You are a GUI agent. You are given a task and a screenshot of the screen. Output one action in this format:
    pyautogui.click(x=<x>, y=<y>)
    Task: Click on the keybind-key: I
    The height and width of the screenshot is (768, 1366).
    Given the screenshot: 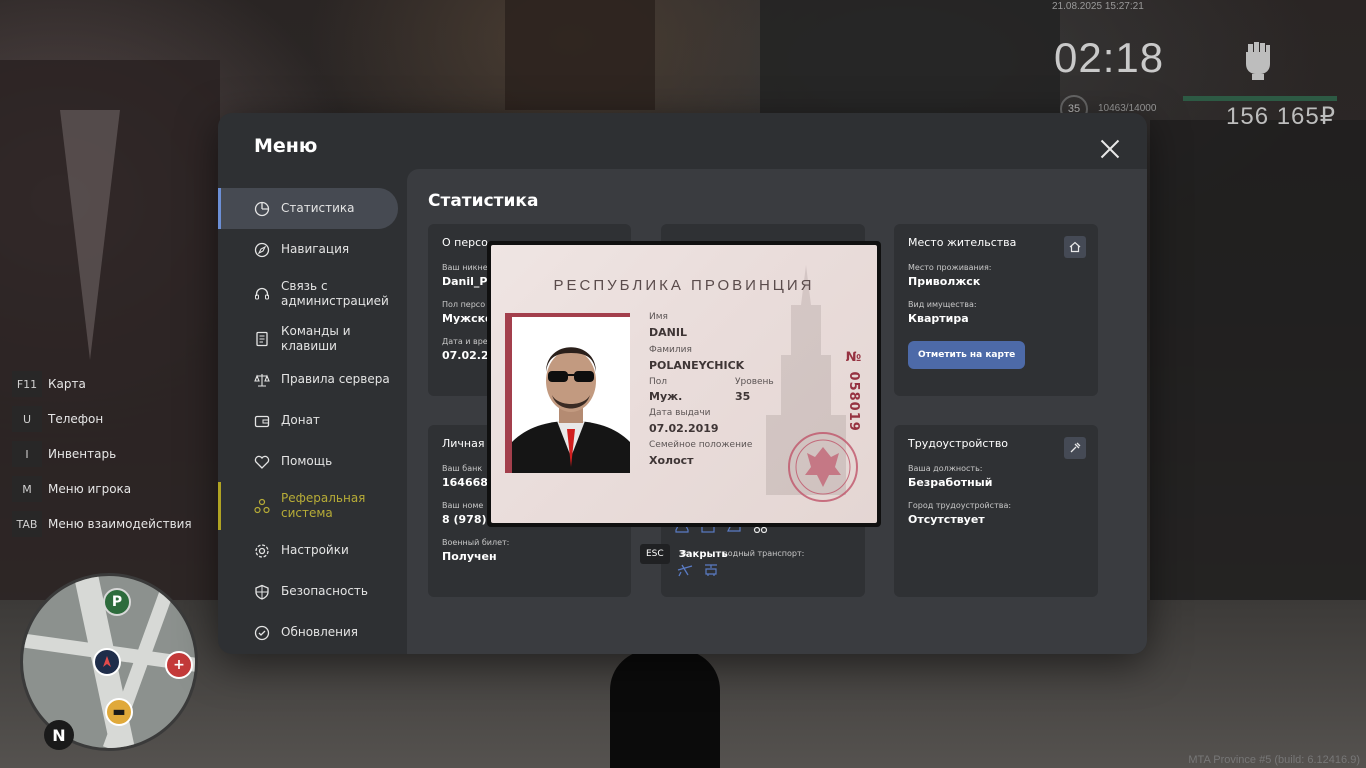 What is the action you would take?
    pyautogui.click(x=27, y=454)
    